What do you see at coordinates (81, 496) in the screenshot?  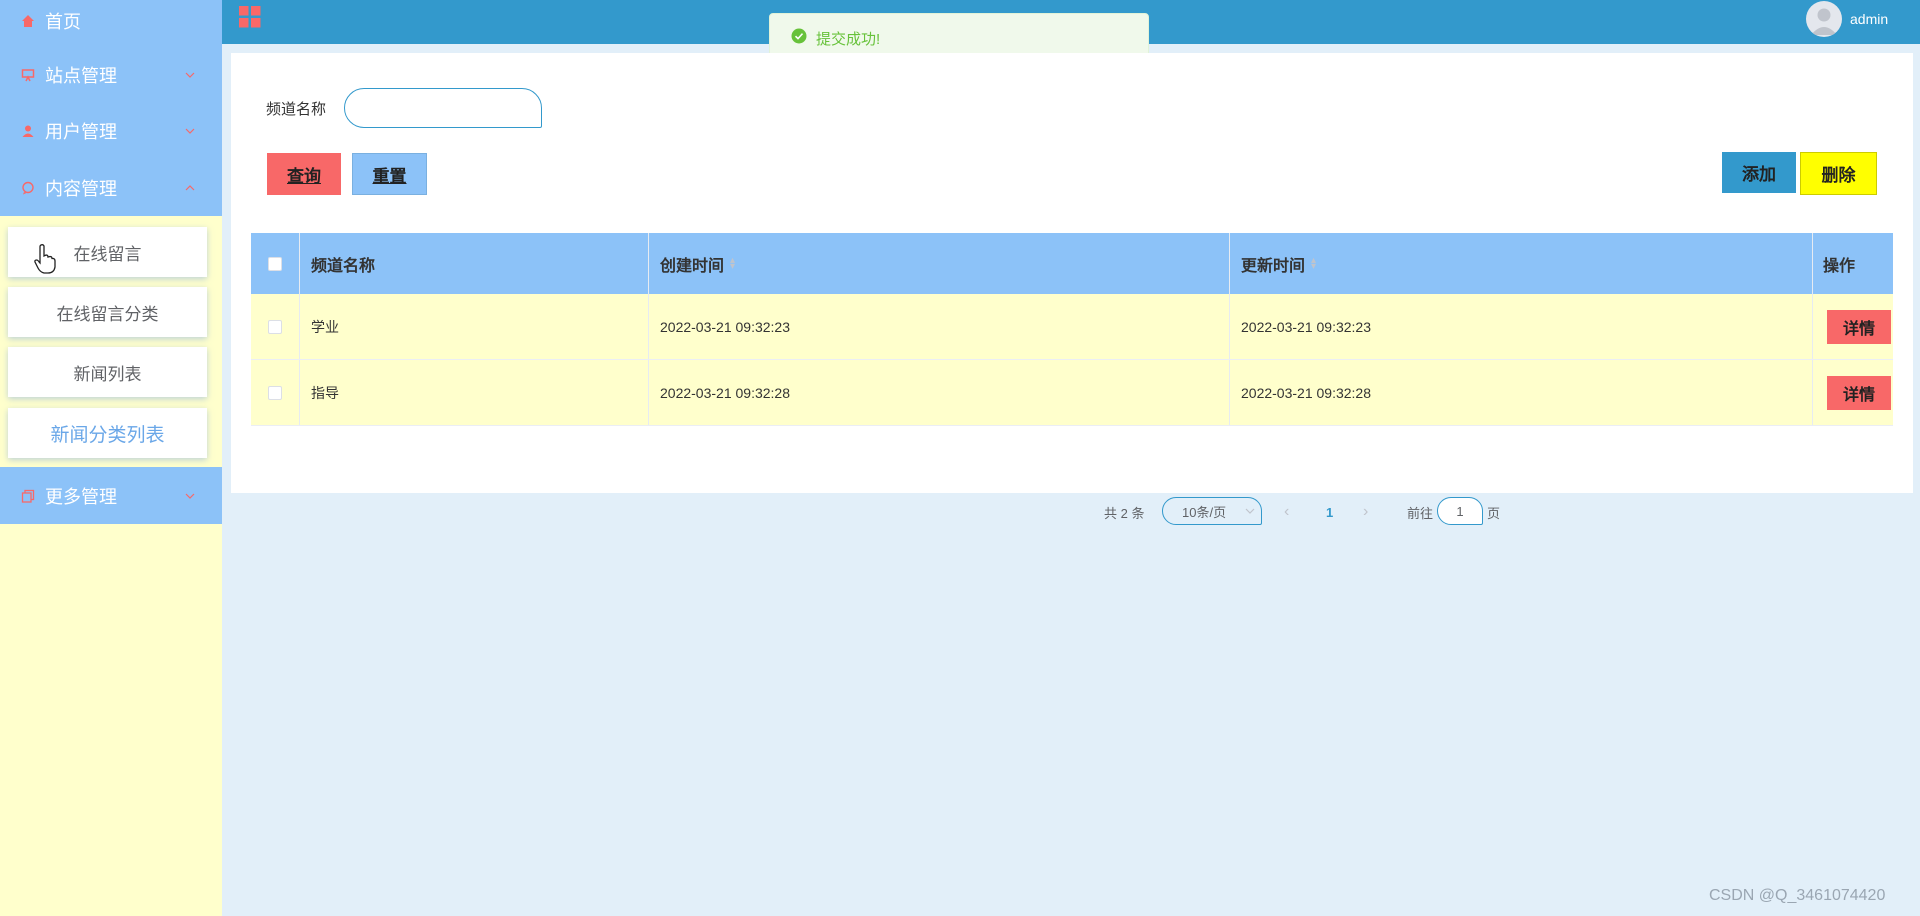 I see `sidebar-item-label: 更多管理` at bounding box center [81, 496].